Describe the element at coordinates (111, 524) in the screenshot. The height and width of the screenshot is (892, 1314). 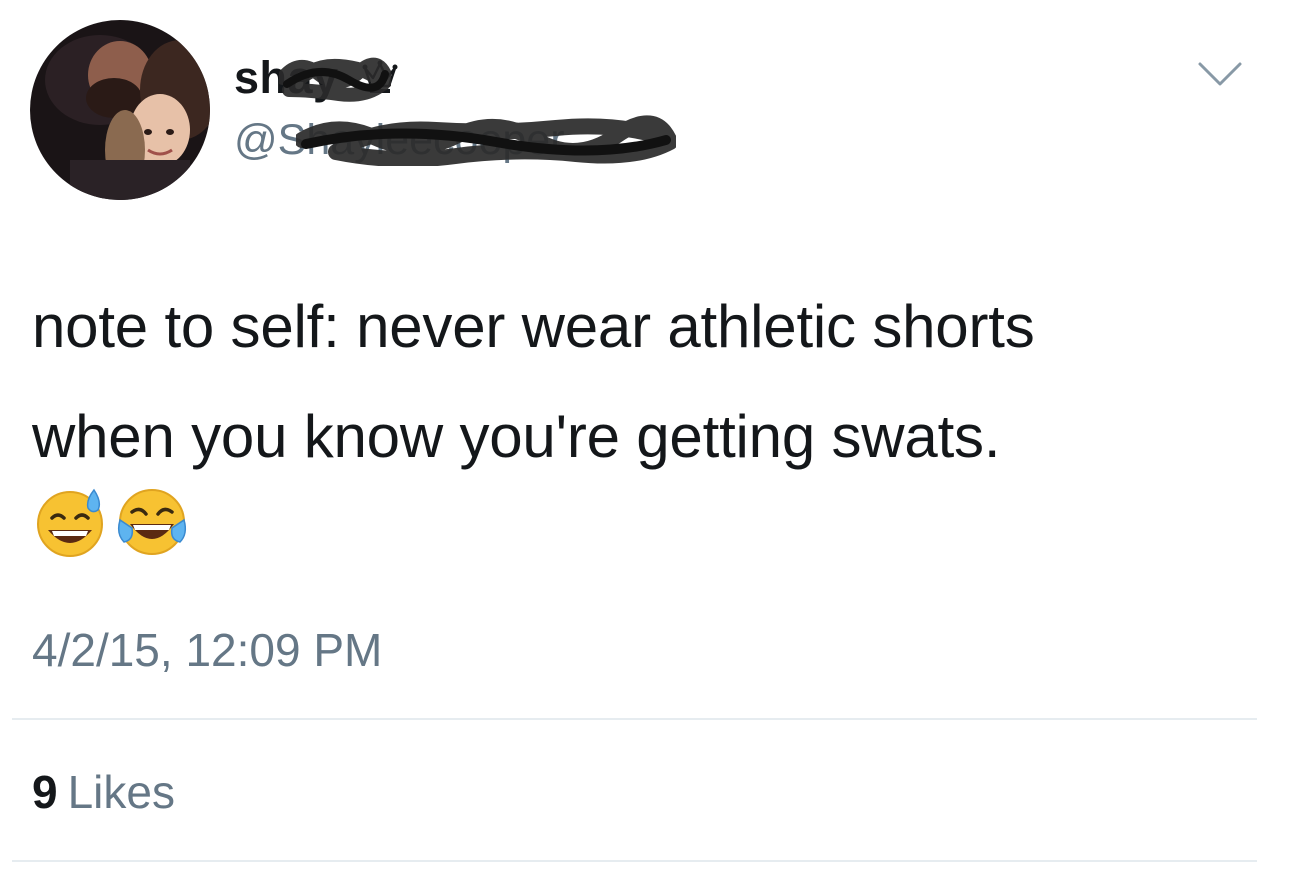
I see `emoji-row` at that location.